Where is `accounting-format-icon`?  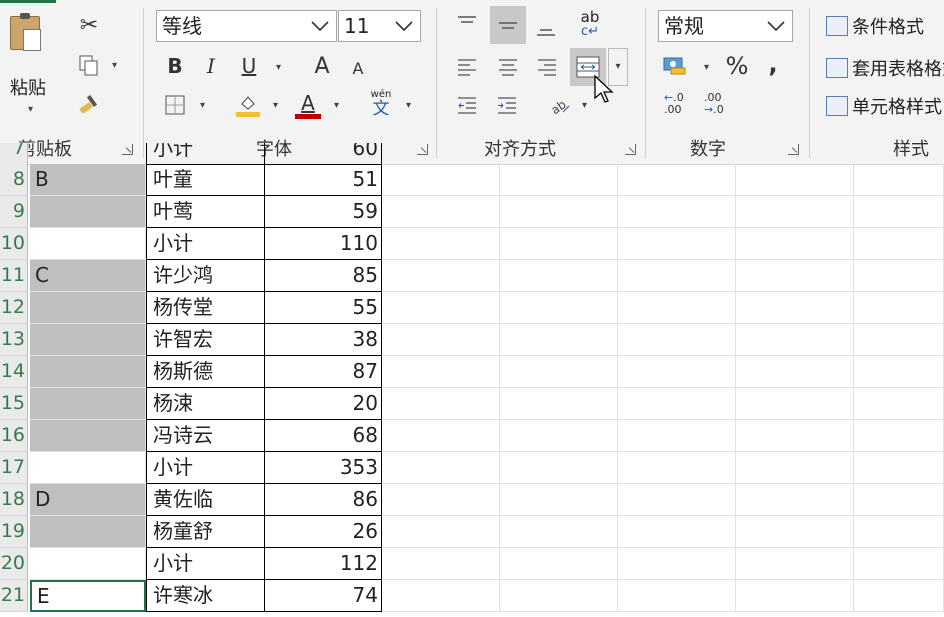 accounting-format-icon is located at coordinates (675, 66).